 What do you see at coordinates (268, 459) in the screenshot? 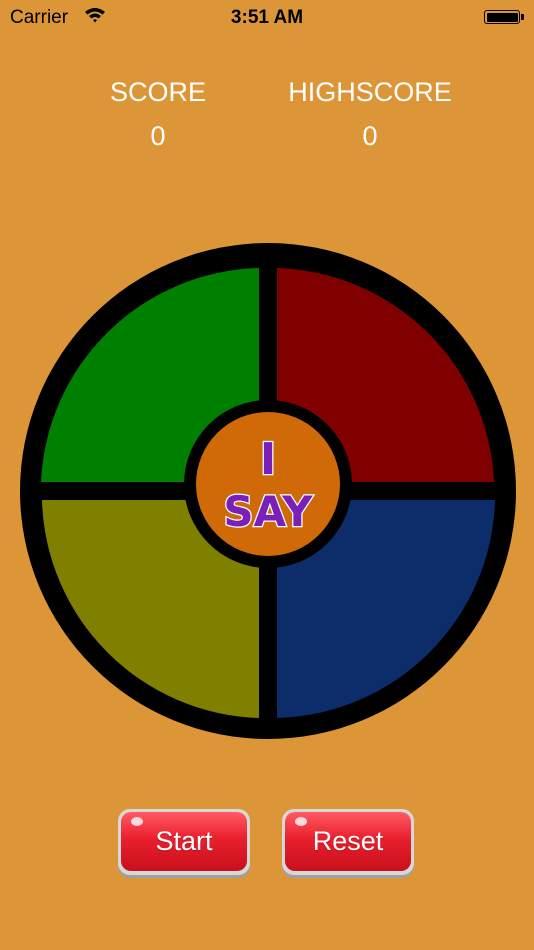
I see `logo-line-1: I` at bounding box center [268, 459].